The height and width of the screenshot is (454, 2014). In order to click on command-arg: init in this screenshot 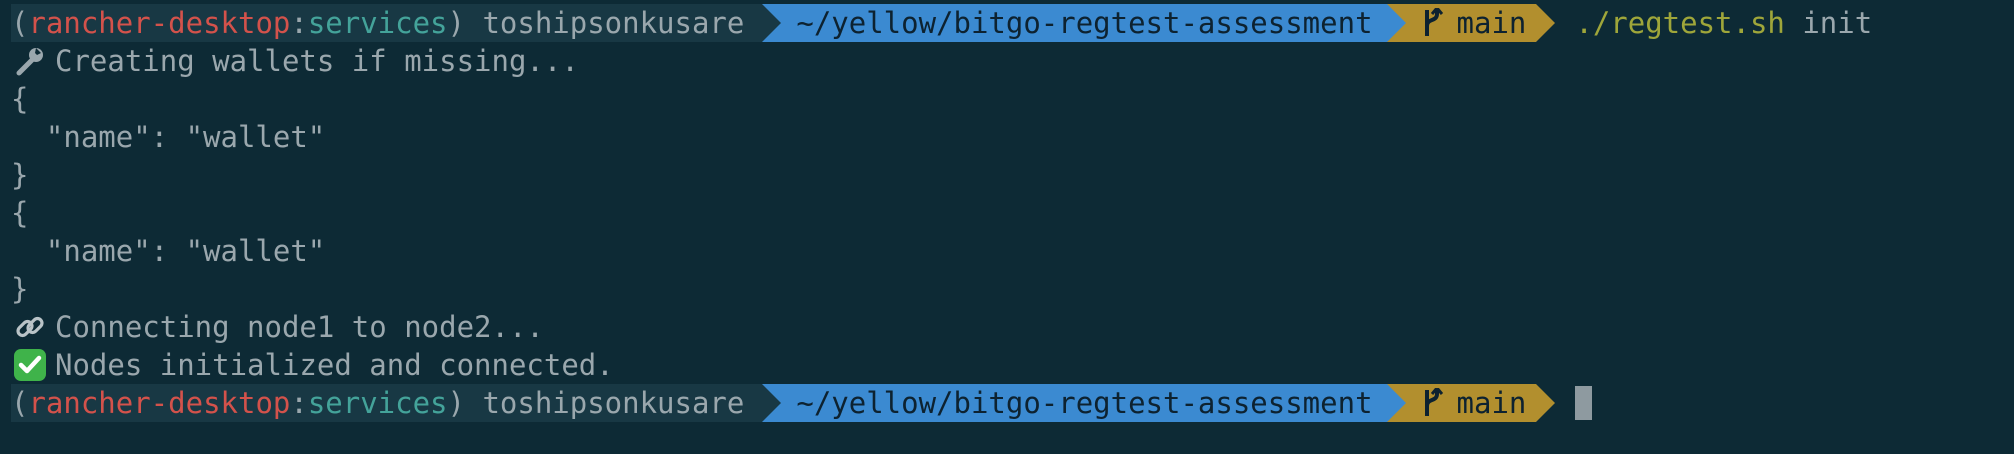, I will do `click(1828, 23)`.